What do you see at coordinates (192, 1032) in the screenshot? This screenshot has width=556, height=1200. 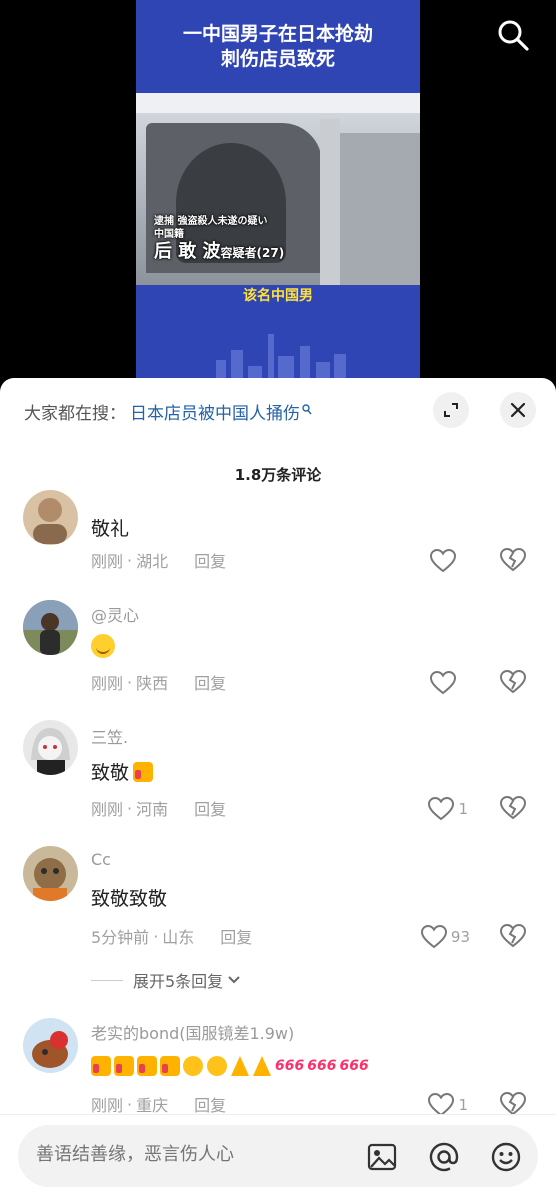 I see `comment-username: 老实的bond(国服镜差1.9w)` at bounding box center [192, 1032].